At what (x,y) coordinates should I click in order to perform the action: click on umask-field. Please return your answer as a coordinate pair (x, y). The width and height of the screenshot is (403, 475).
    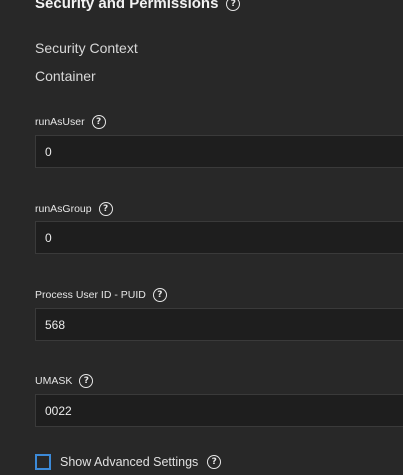
    Looking at the image, I should click on (219, 410).